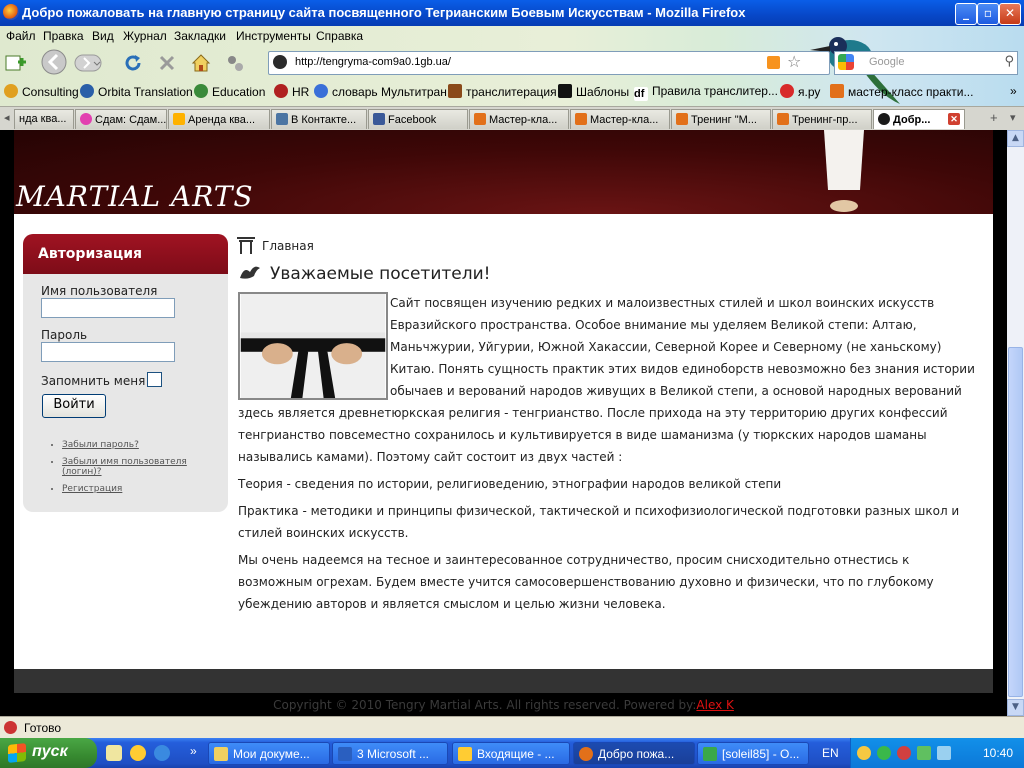 The height and width of the screenshot is (768, 1024). I want to click on search-placeholder: Google, so click(886, 62).